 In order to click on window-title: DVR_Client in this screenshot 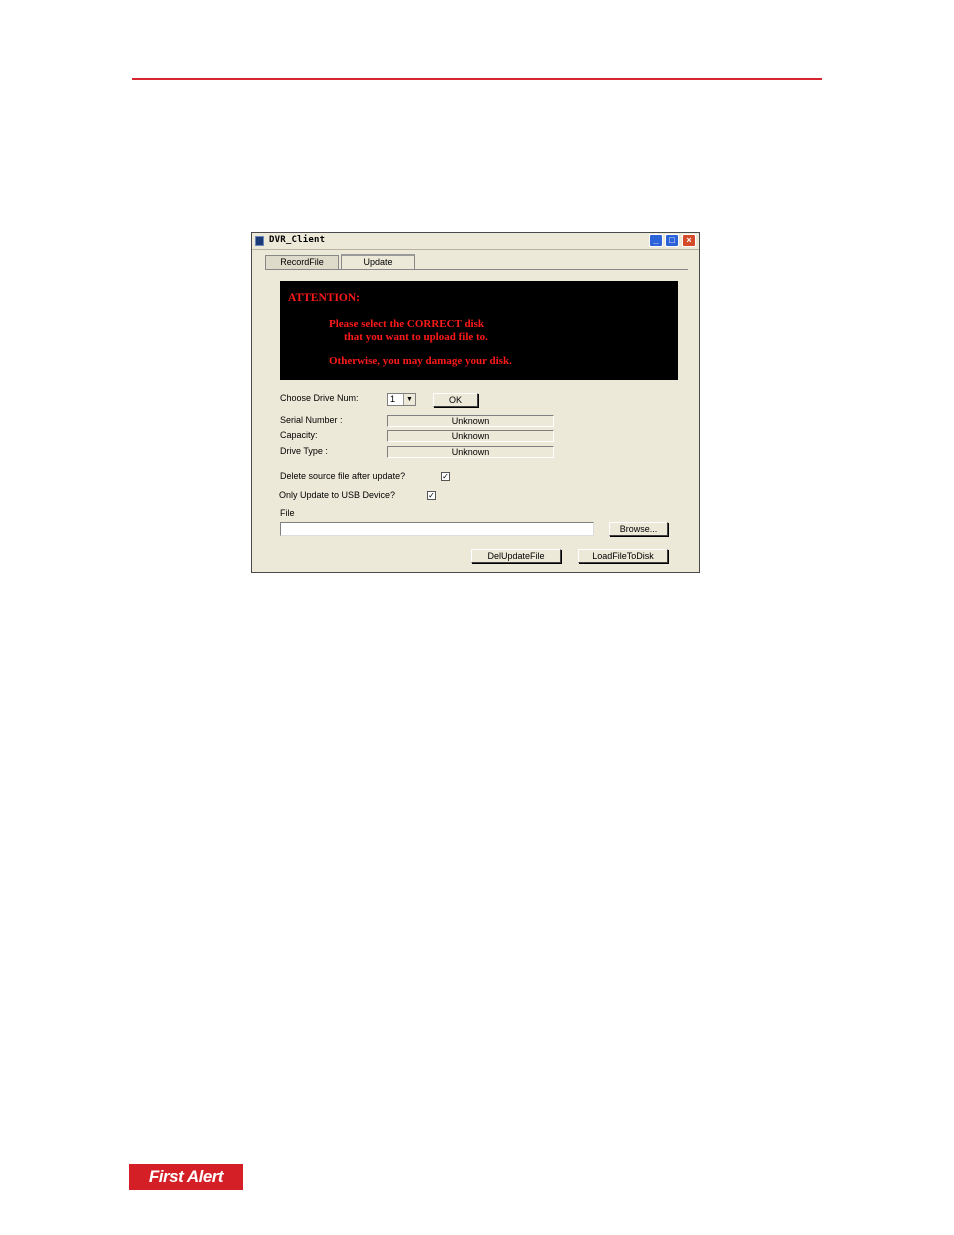, I will do `click(297, 240)`.